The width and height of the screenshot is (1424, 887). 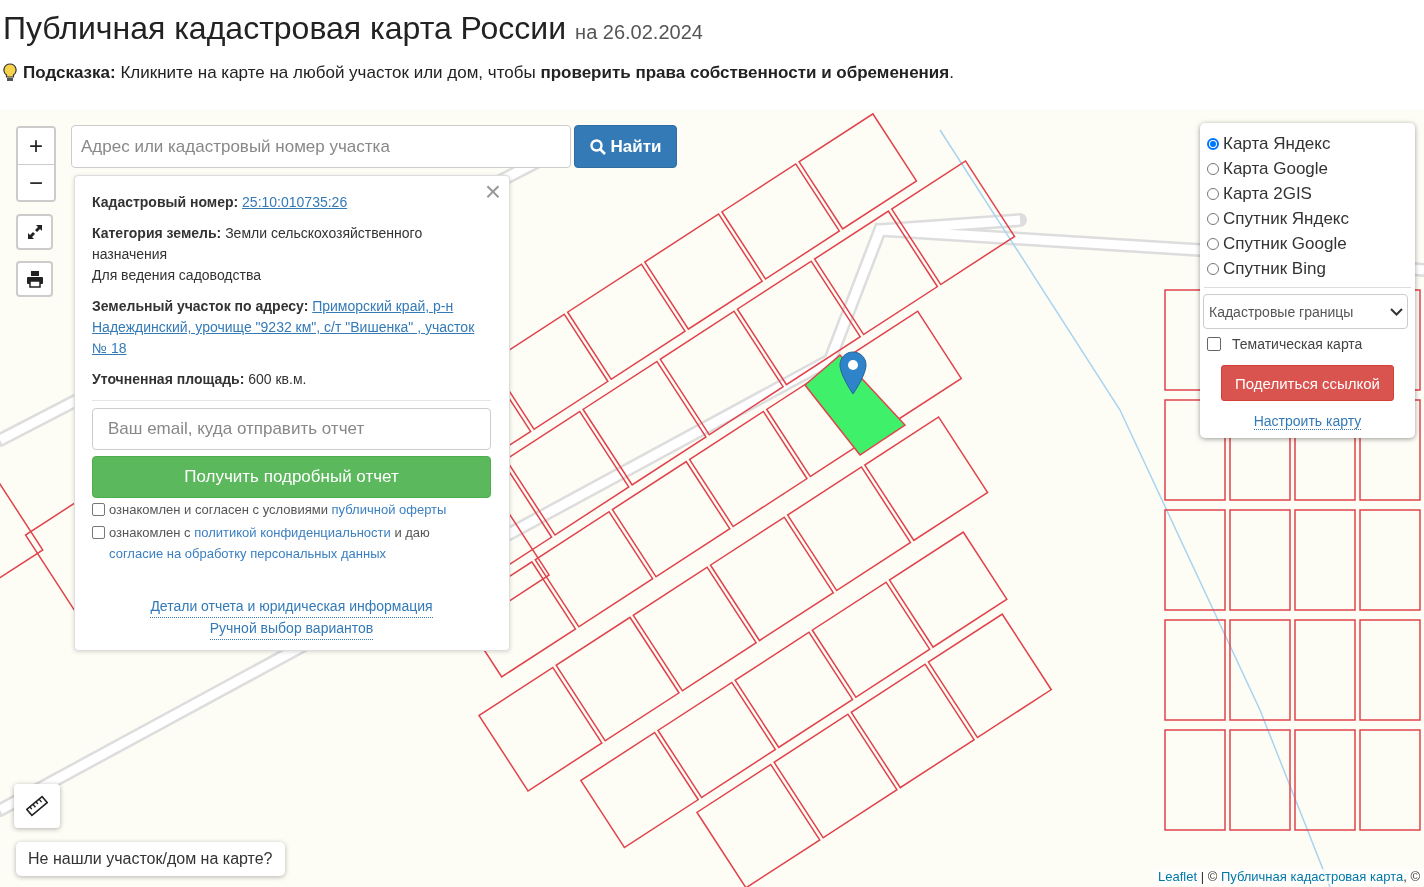 What do you see at coordinates (292, 532) in the screenshot?
I see `agreement-link: политикой конфиденциальности` at bounding box center [292, 532].